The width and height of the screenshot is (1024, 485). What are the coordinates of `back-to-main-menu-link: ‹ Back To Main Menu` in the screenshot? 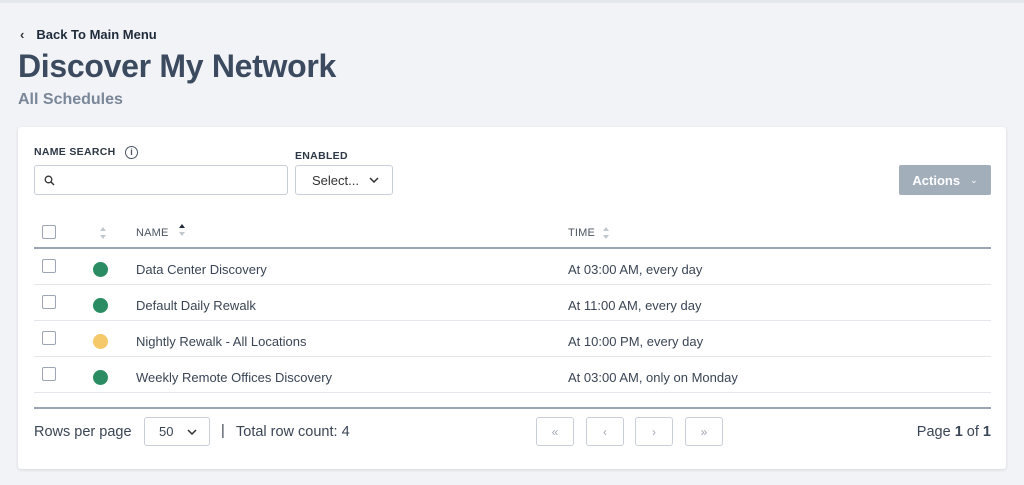 It's located at (88, 34).